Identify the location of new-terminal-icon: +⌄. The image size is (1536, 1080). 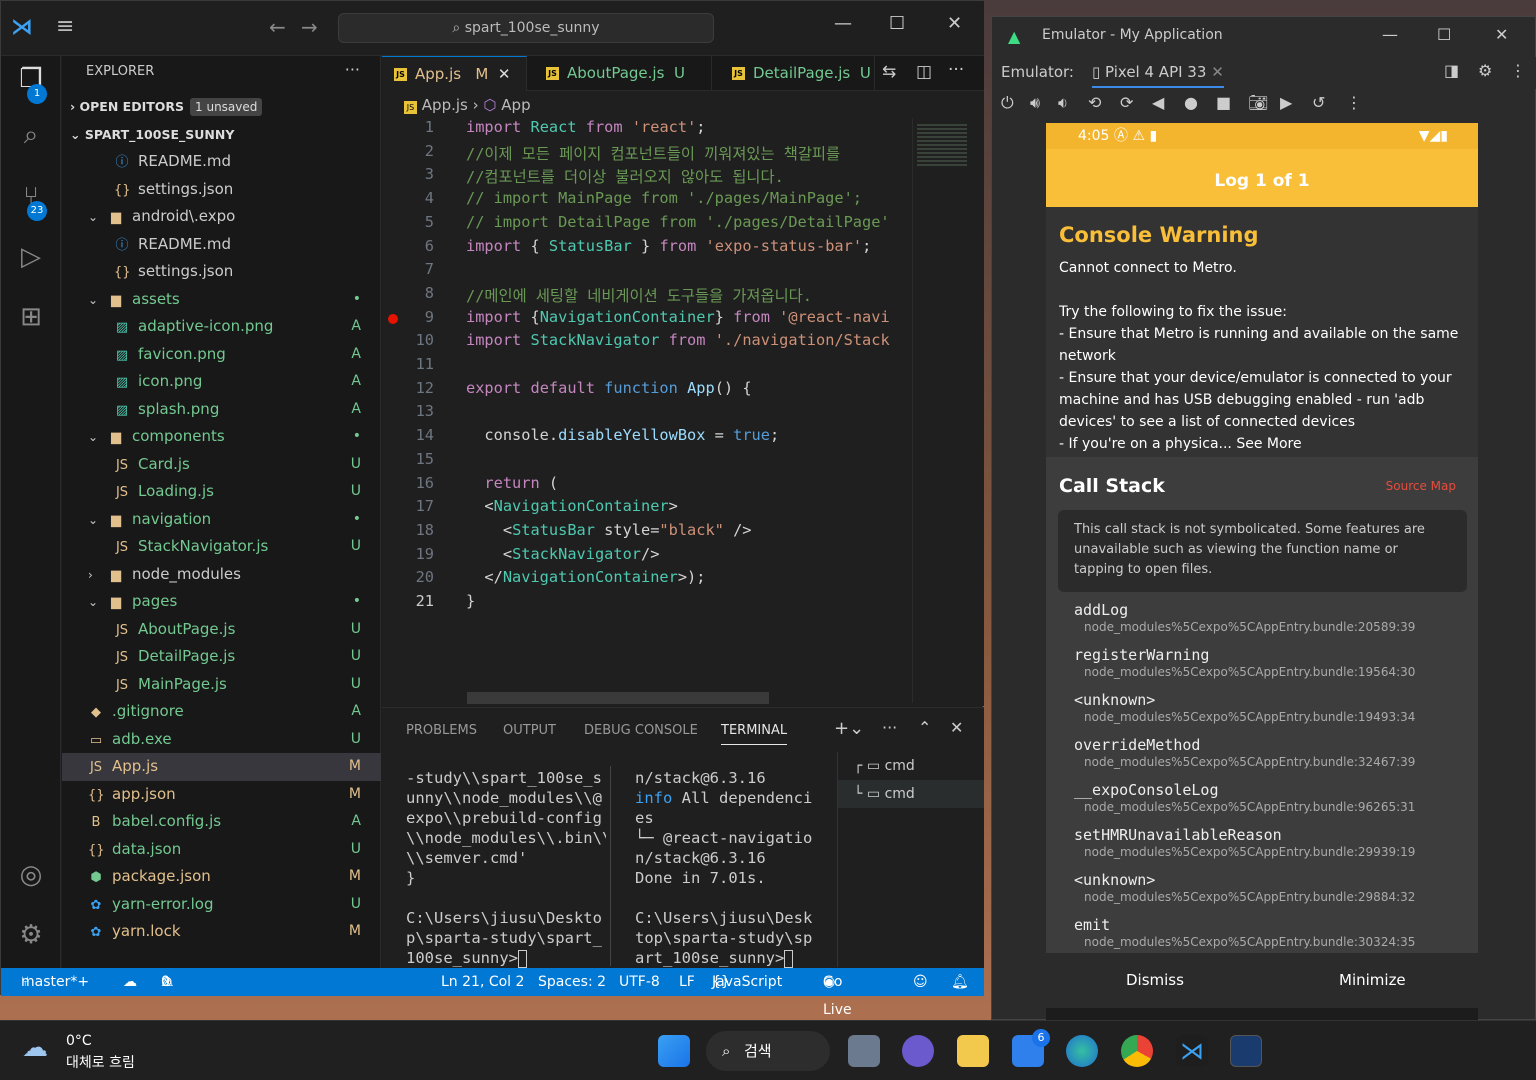
(849, 728).